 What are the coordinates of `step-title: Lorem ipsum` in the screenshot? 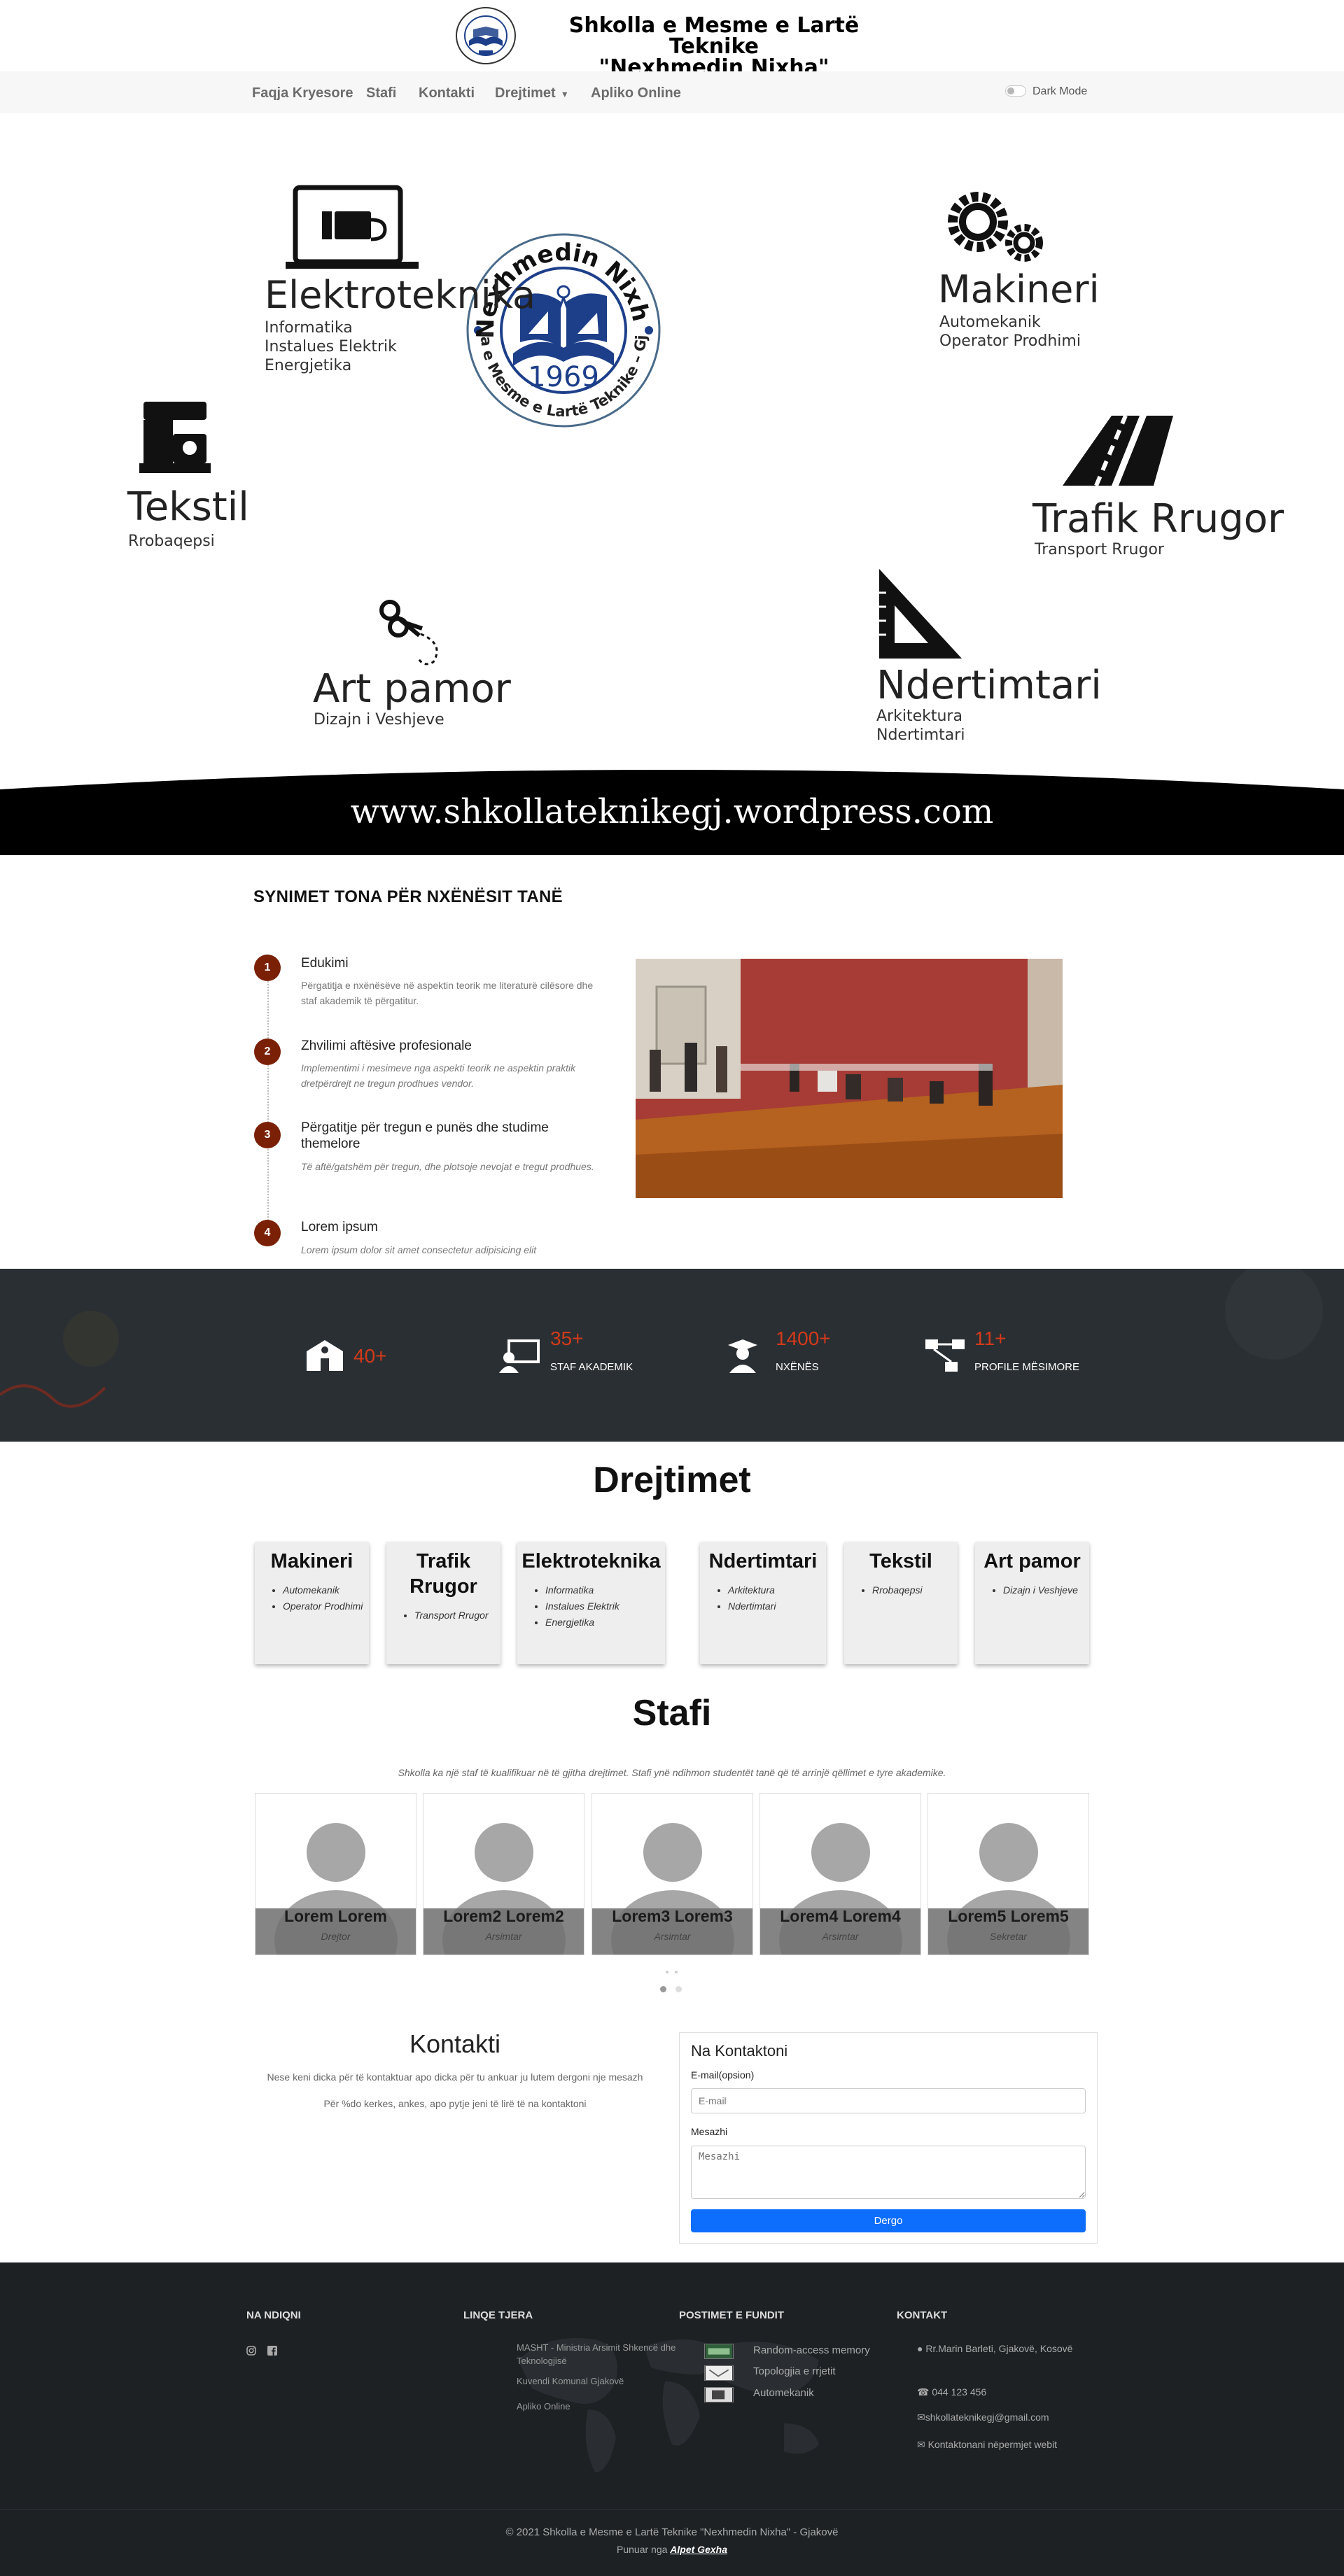 It's located at (339, 1227).